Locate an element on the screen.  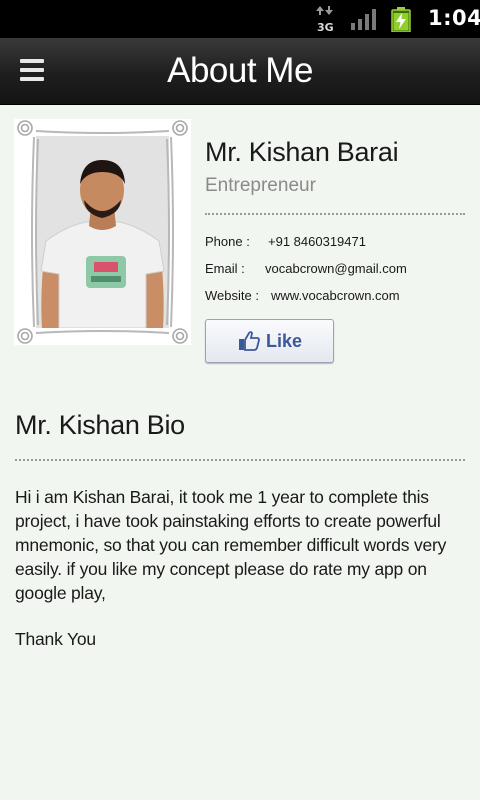
profile-divider is located at coordinates (335, 214).